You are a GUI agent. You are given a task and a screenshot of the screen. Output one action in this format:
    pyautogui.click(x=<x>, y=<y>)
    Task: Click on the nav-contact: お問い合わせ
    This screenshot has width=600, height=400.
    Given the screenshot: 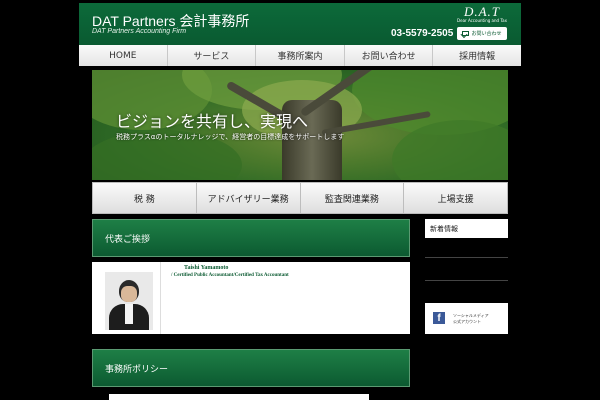 What is the action you would take?
    pyautogui.click(x=389, y=55)
    